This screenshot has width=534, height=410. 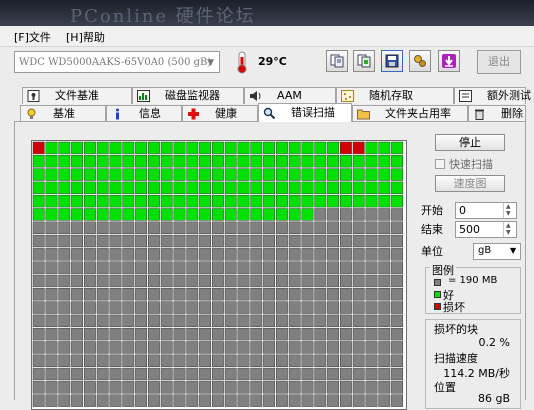 I want to click on tab-disk-monitor: 磁盘监视器, so click(x=188, y=95).